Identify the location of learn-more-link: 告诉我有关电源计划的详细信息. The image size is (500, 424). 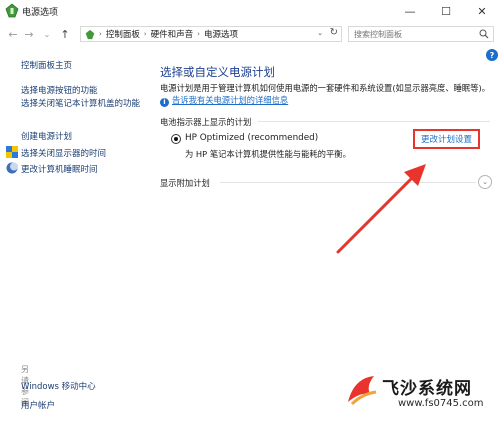
(230, 100).